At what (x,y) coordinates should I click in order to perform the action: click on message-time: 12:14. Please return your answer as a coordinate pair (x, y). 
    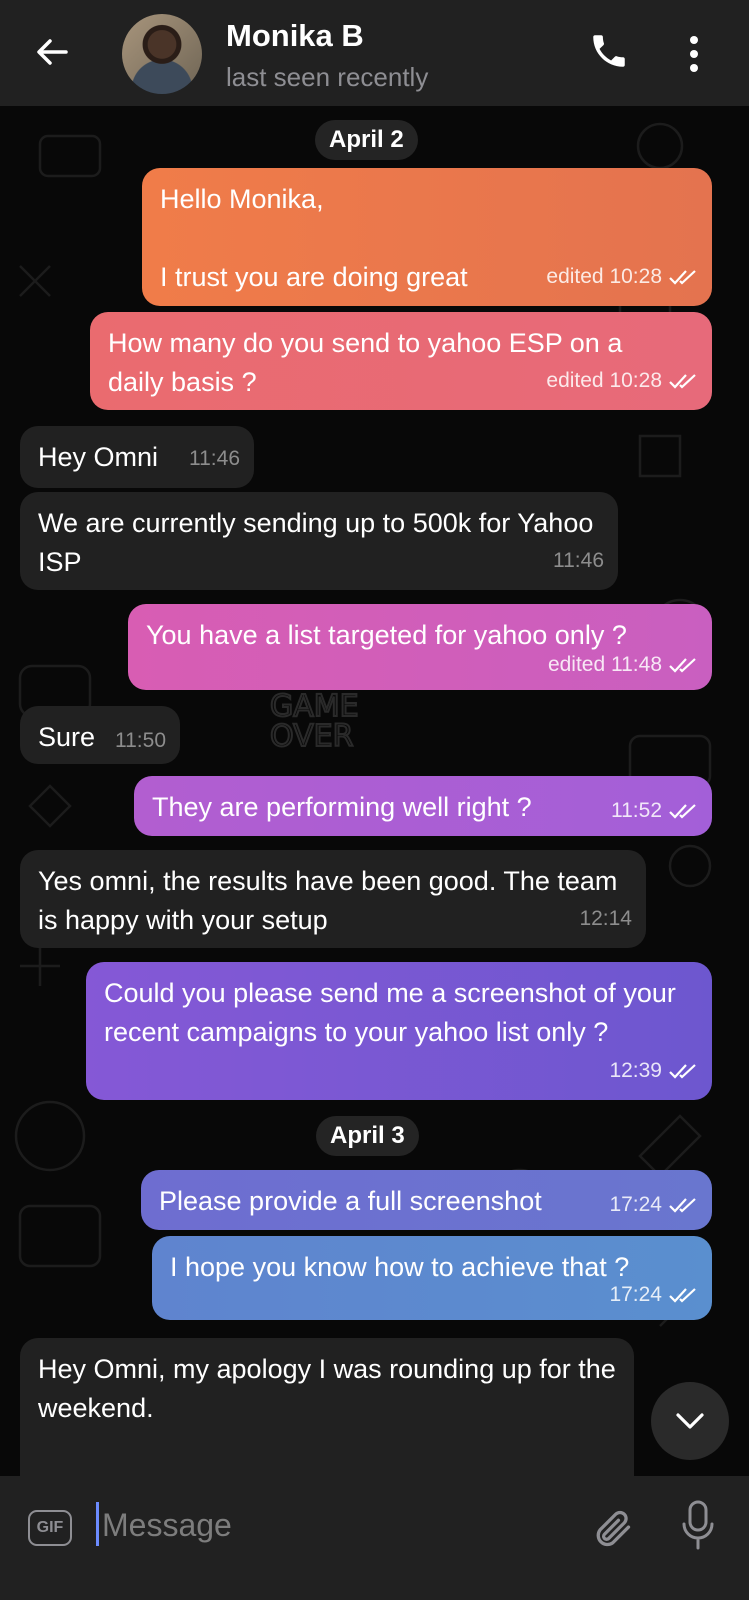
    Looking at the image, I should click on (605, 918).